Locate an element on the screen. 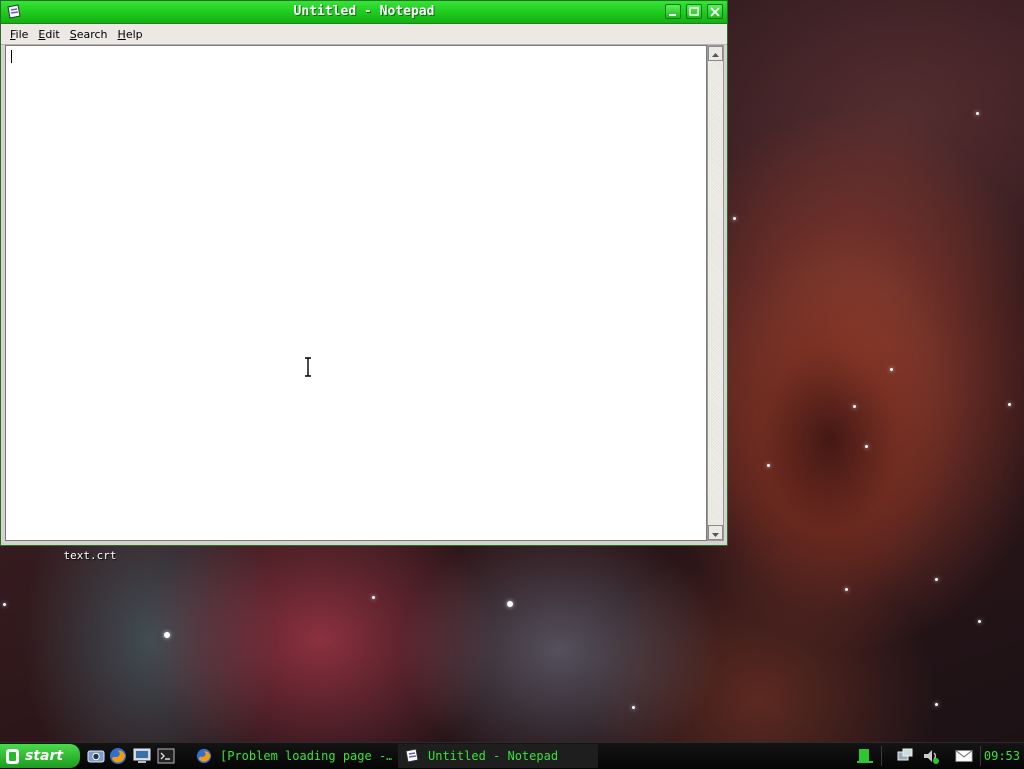 The height and width of the screenshot is (769, 1024). menu-edit: Edit is located at coordinates (48, 34).